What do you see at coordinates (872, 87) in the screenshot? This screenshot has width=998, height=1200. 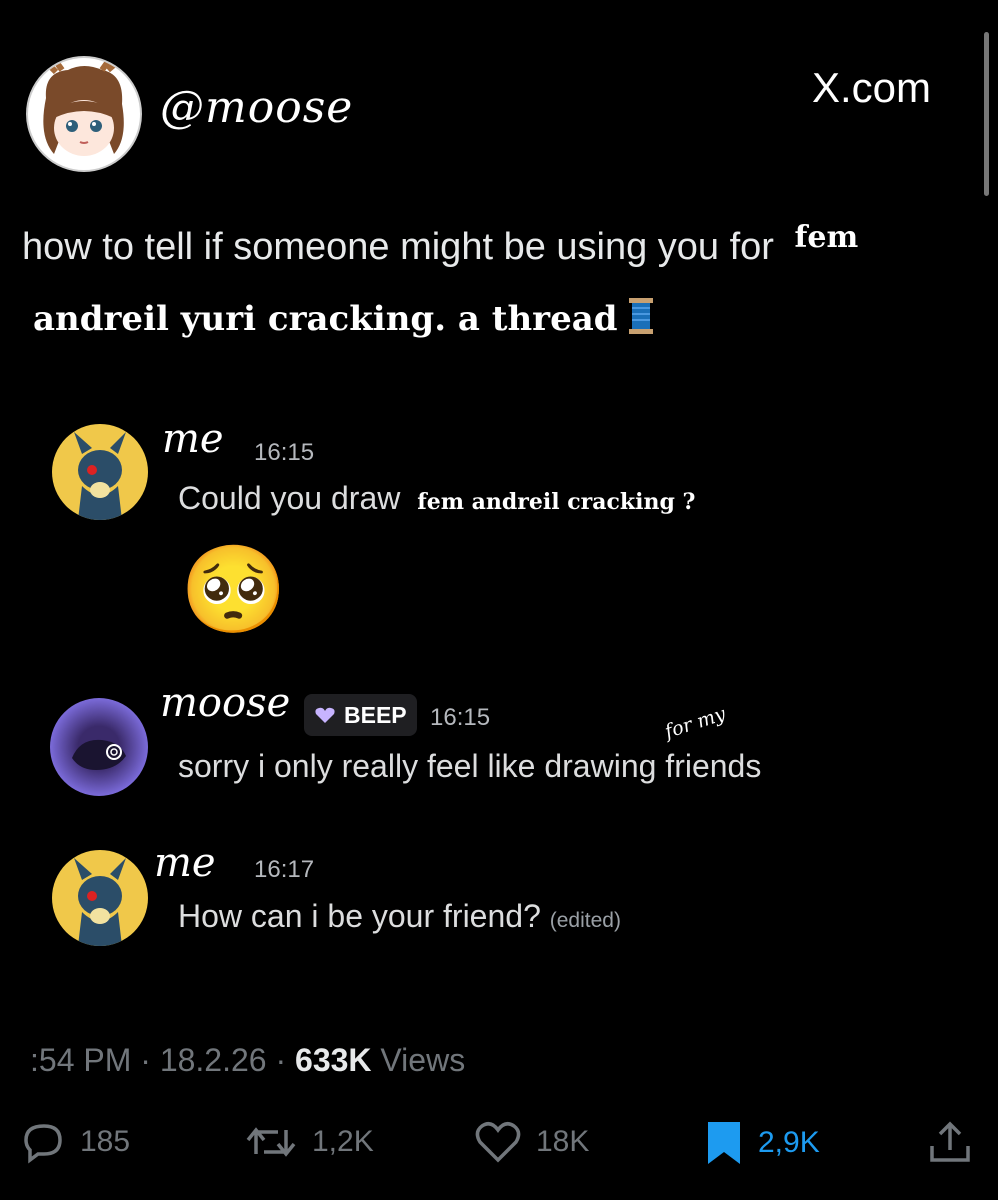 I see `brand-label: X.com` at bounding box center [872, 87].